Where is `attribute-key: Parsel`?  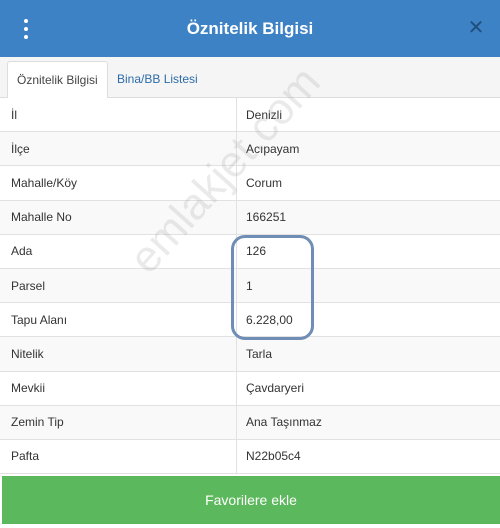 attribute-key: Parsel is located at coordinates (118, 285).